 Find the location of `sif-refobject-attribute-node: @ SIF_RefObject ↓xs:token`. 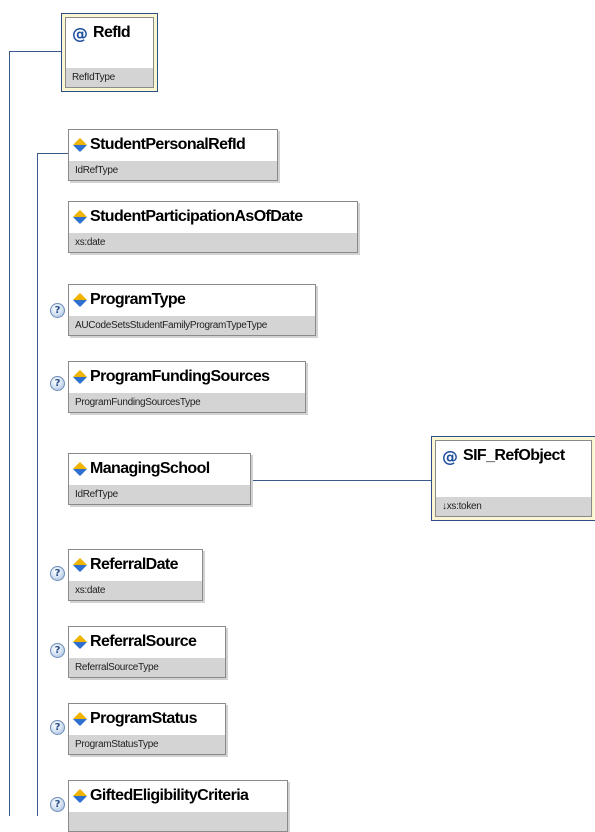

sif-refobject-attribute-node: @ SIF_RefObject ↓xs:token is located at coordinates (513, 478).